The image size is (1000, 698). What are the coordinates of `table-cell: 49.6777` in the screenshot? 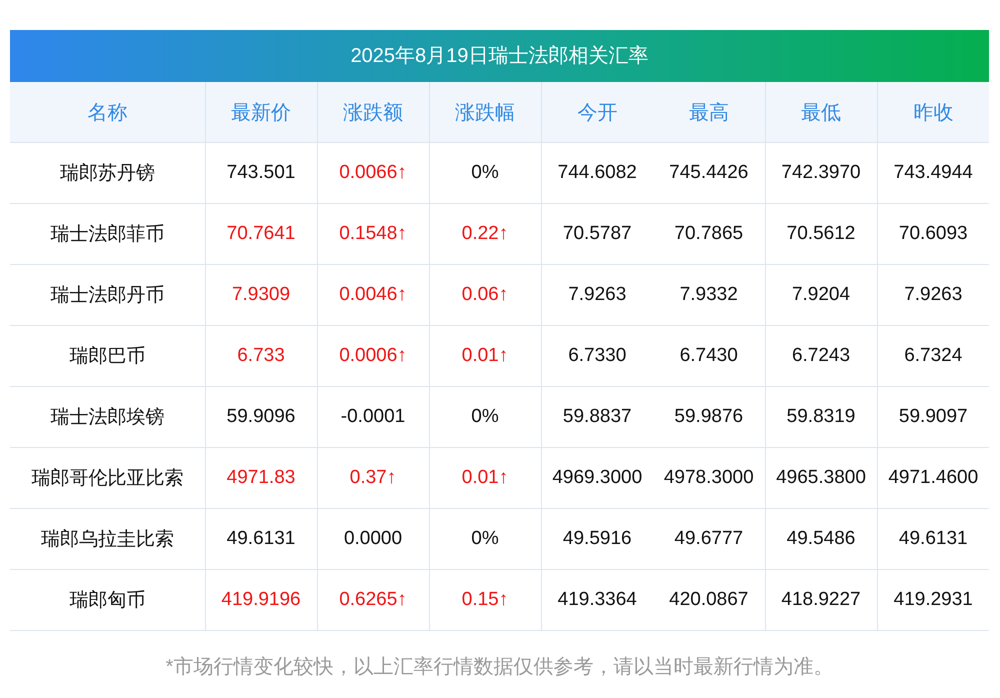 It's located at (709, 539).